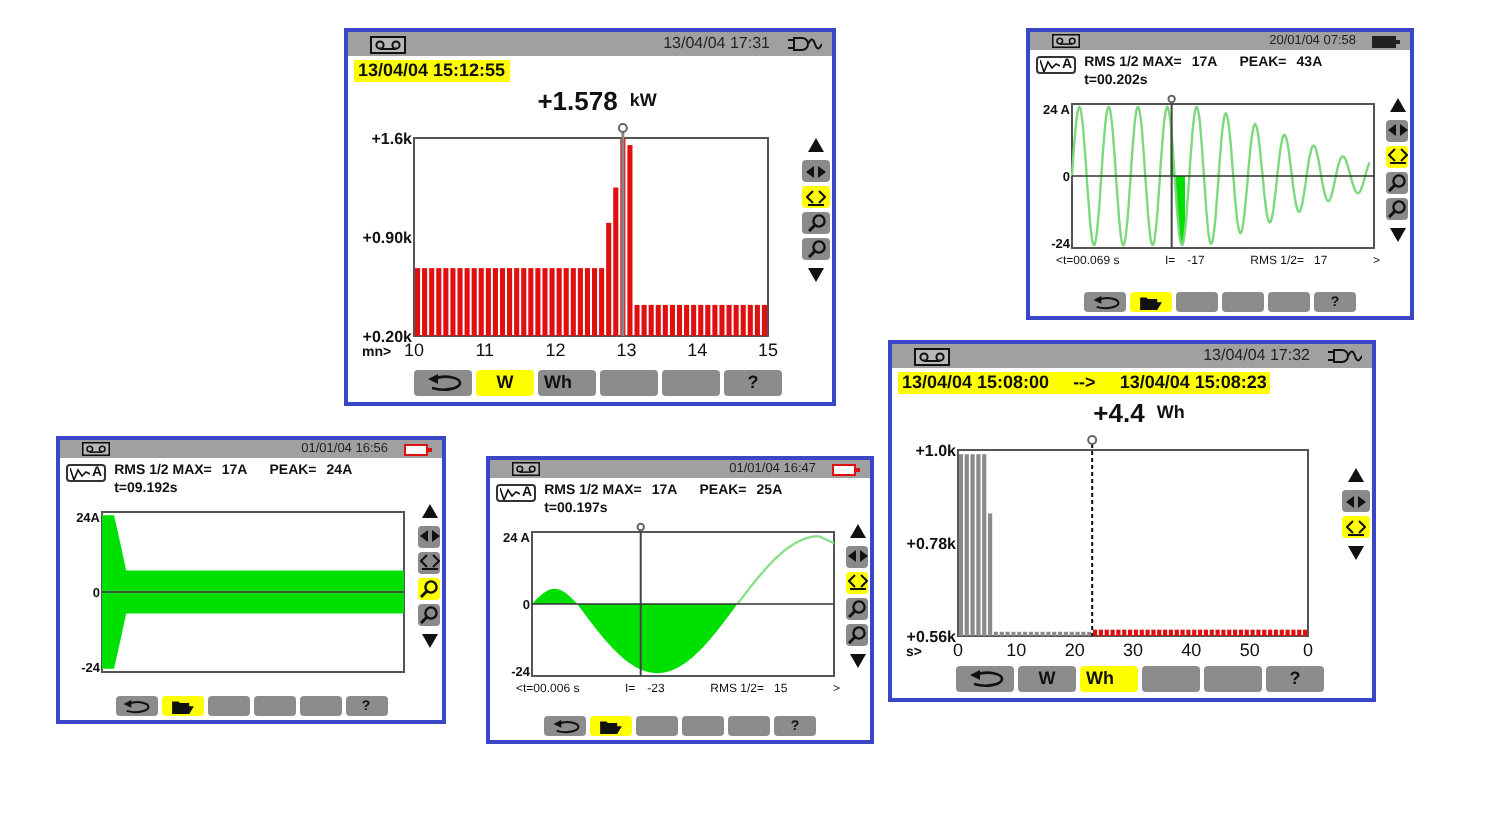  I want to click on y-tick-label: +0.20k, so click(387, 337).